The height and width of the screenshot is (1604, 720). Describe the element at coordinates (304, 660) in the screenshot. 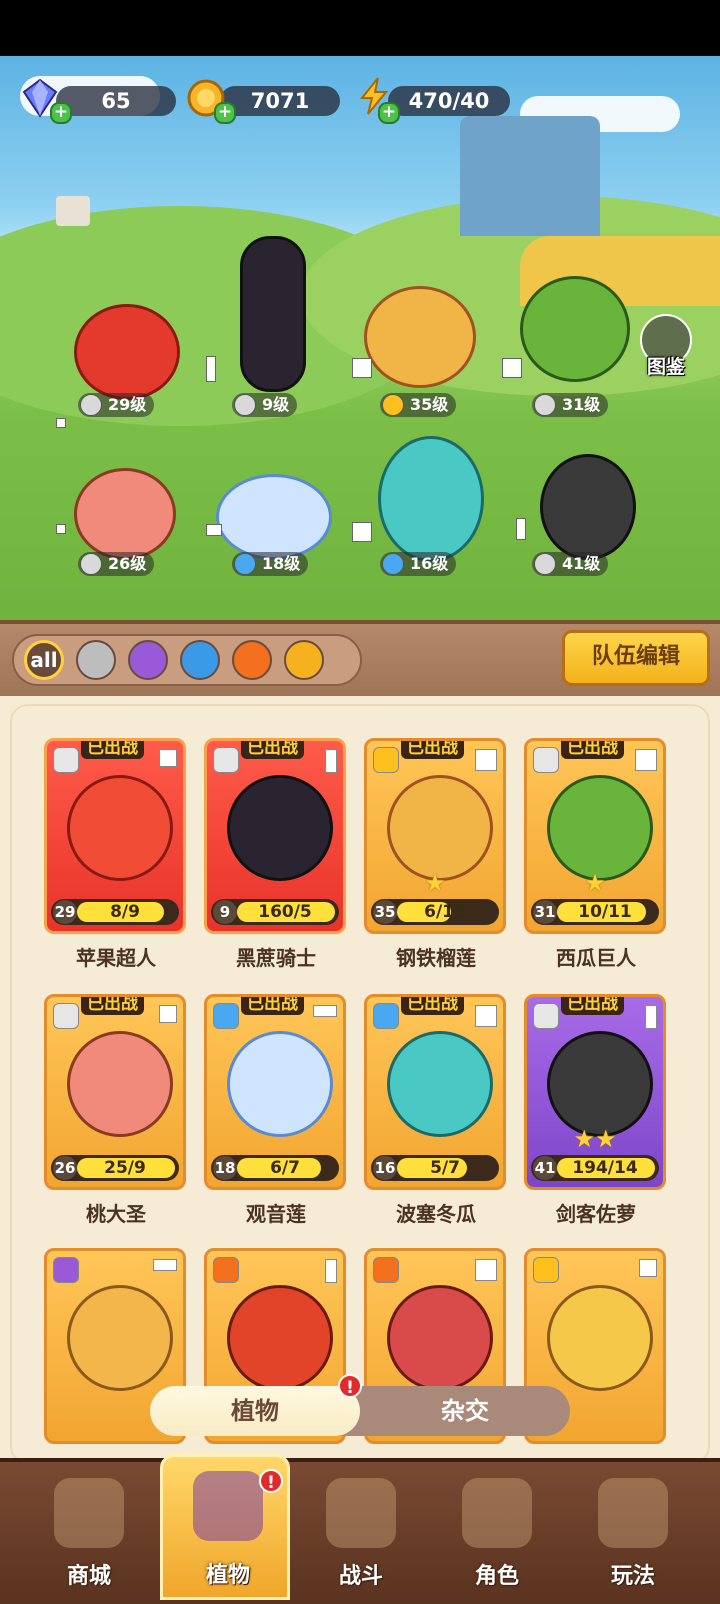

I see `filter-lightning-button` at that location.